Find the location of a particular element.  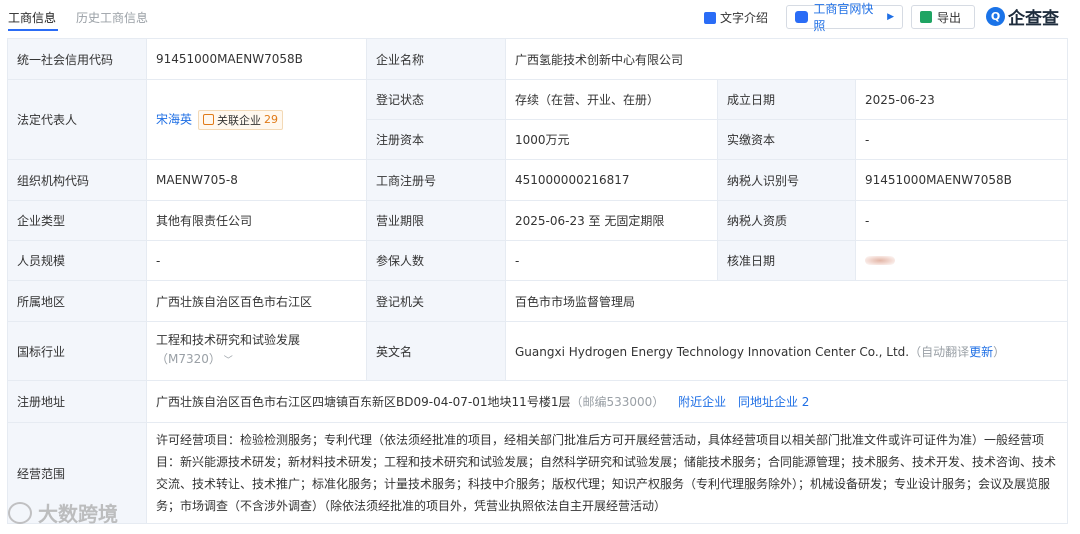

brand-name: 企查查 is located at coordinates (1033, 19).